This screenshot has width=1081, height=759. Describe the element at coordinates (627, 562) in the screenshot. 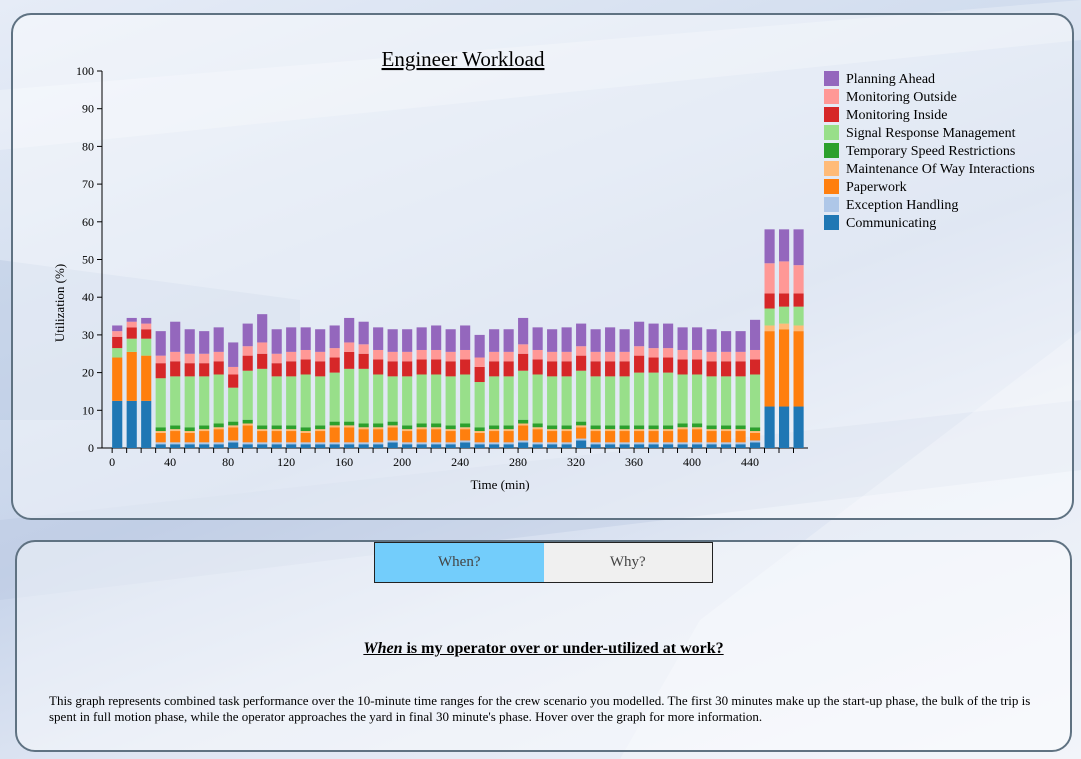

I see `tab-why: Why?` at that location.